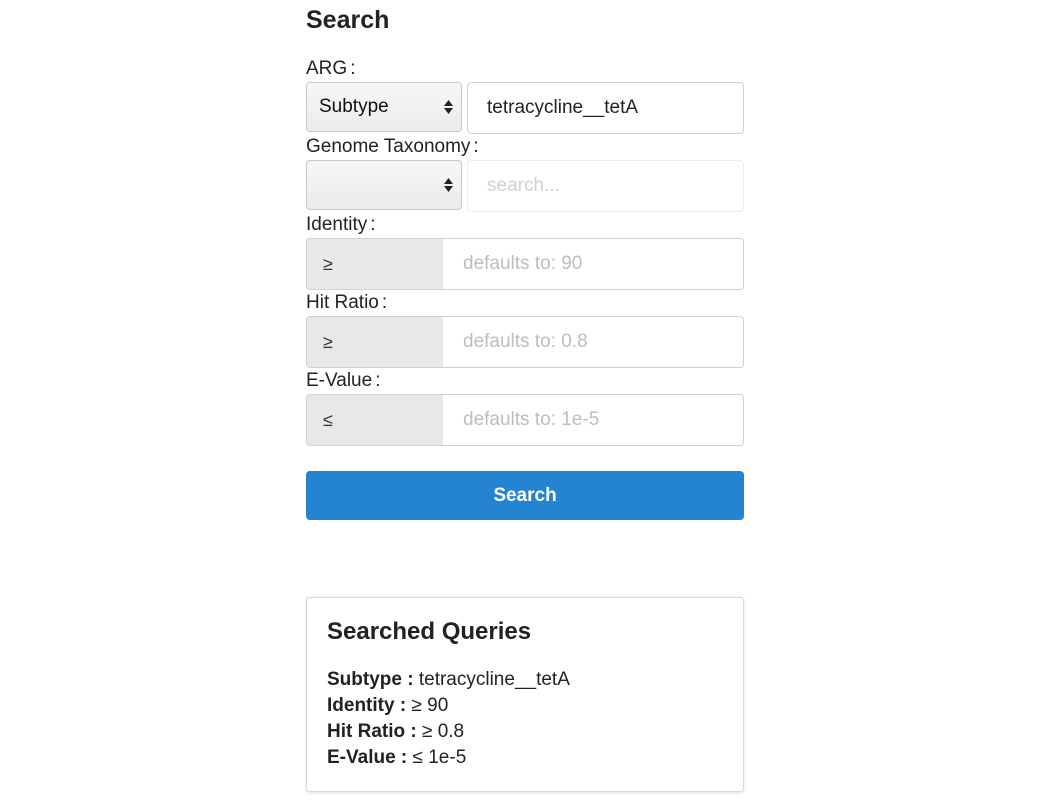 This screenshot has width=1050, height=800. Describe the element at coordinates (327, 68) in the screenshot. I see `arg-label-text: ARG` at that location.